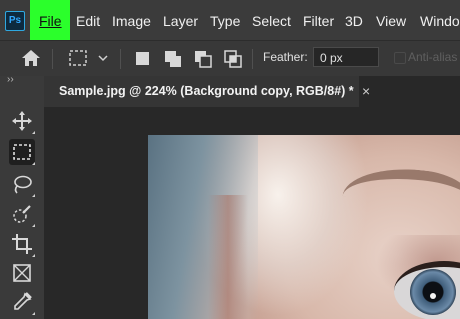  What do you see at coordinates (271, 20) in the screenshot?
I see `menu-select: Select` at bounding box center [271, 20].